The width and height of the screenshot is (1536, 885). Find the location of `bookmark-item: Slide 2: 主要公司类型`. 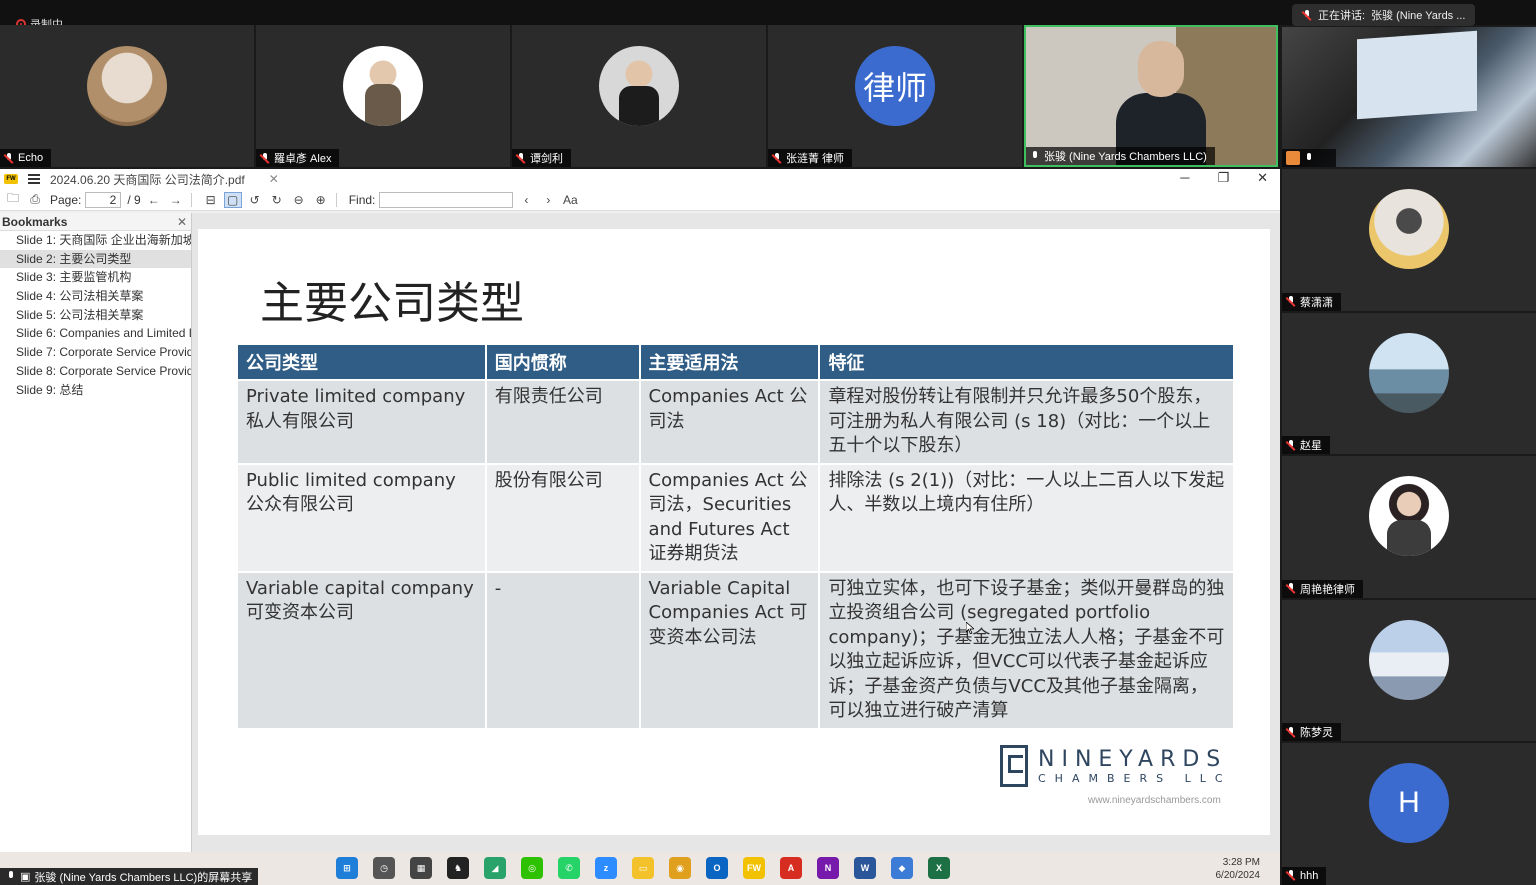

bookmark-item: Slide 2: 主要公司类型 is located at coordinates (95, 259).